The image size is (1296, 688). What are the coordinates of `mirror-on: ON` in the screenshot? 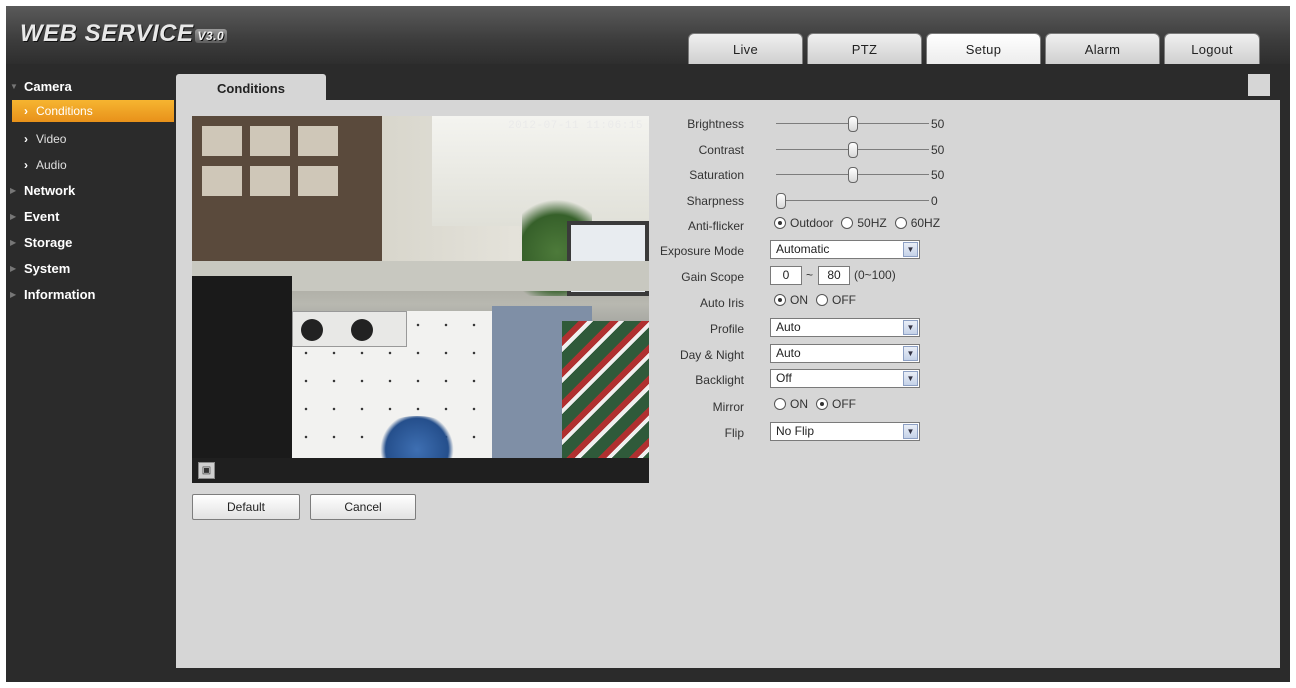 It's located at (791, 404).